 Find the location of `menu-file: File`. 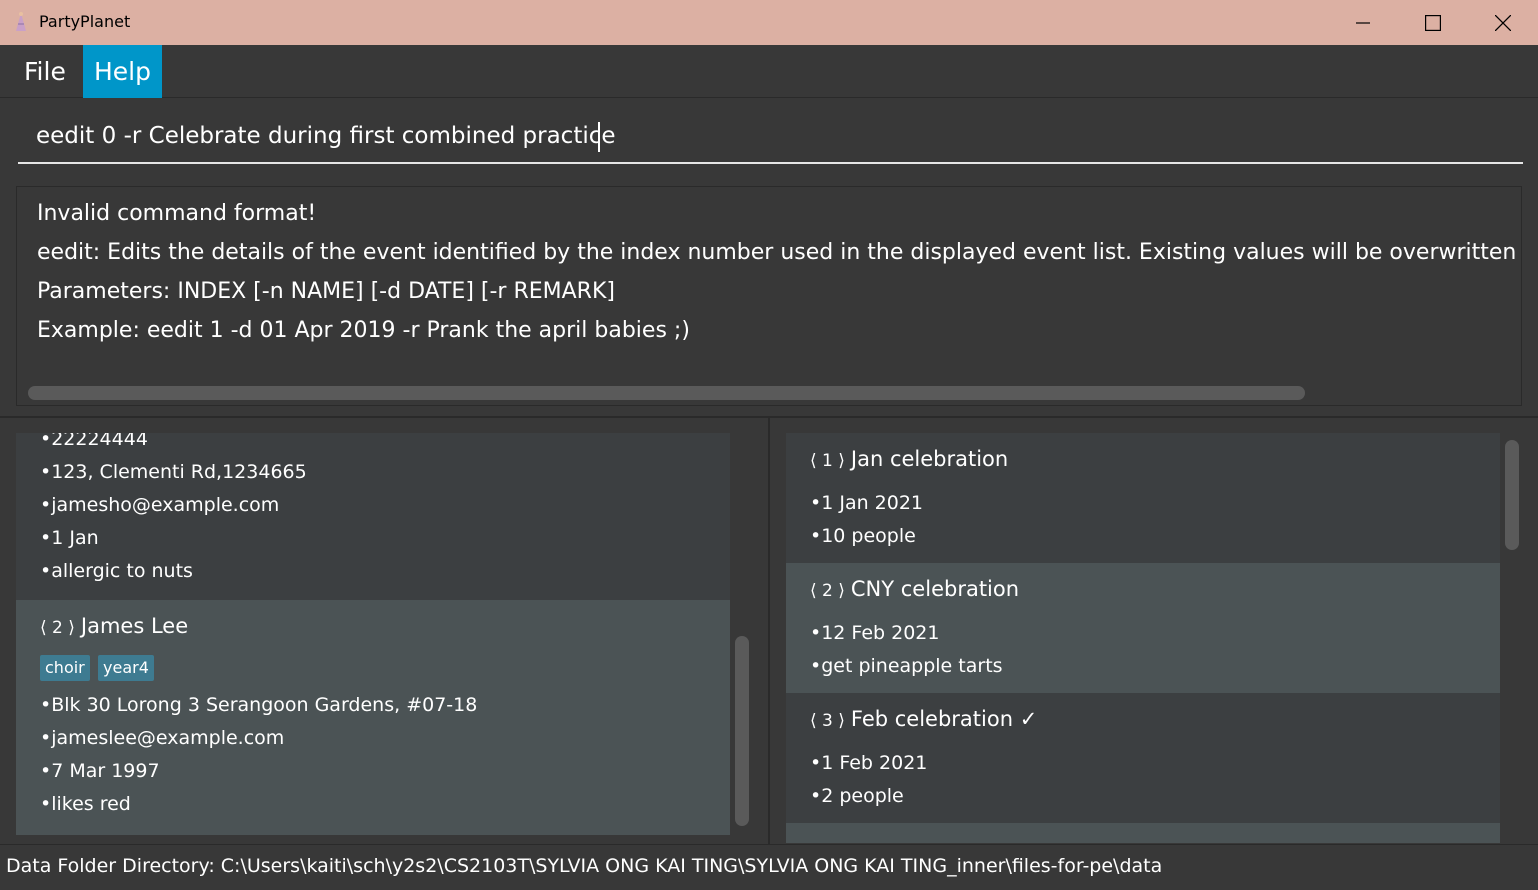

menu-file: File is located at coordinates (45, 71).